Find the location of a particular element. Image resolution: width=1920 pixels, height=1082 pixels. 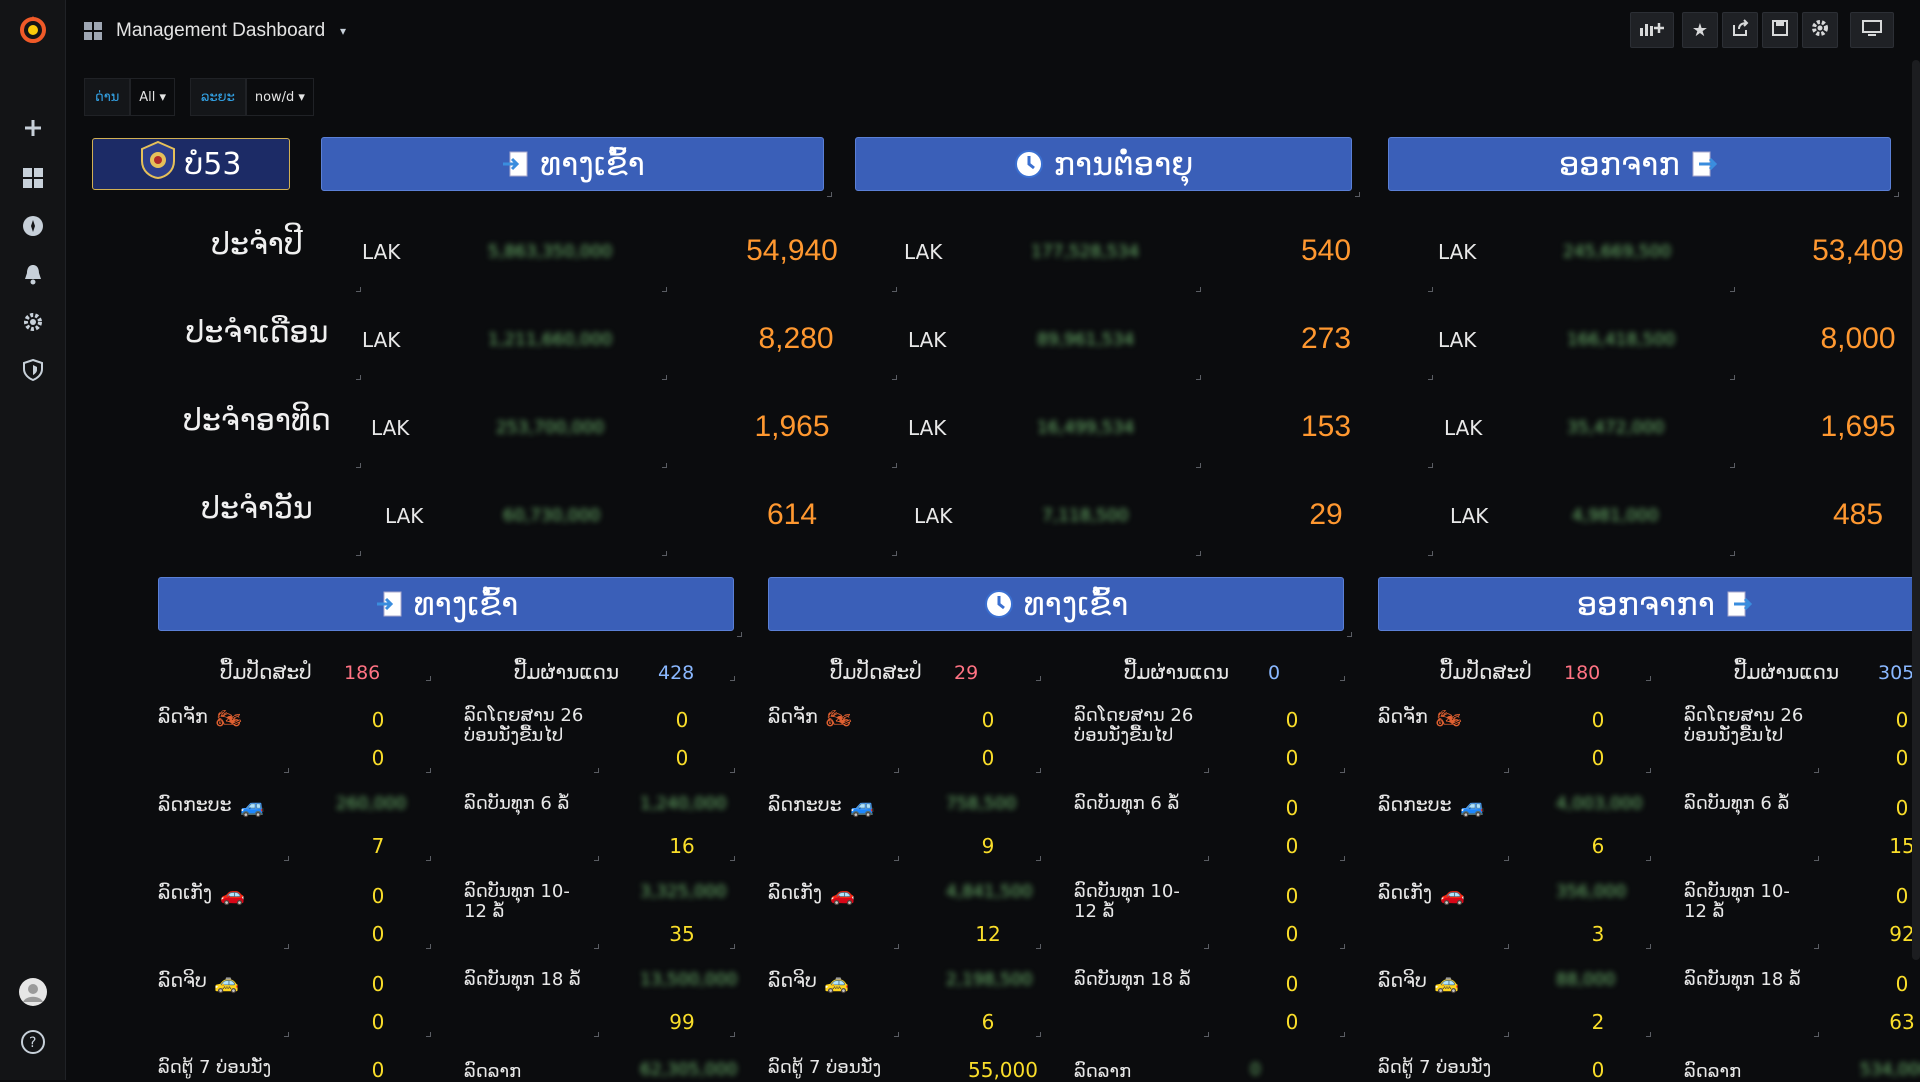

plus-icon is located at coordinates (33, 128).